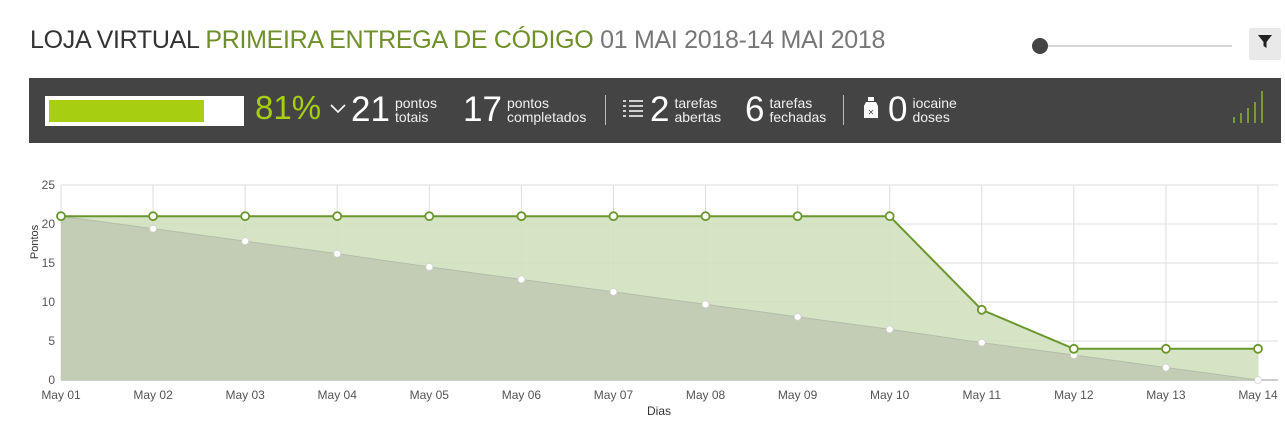  I want to click on x-tick-label: May 13, so click(1166, 395).